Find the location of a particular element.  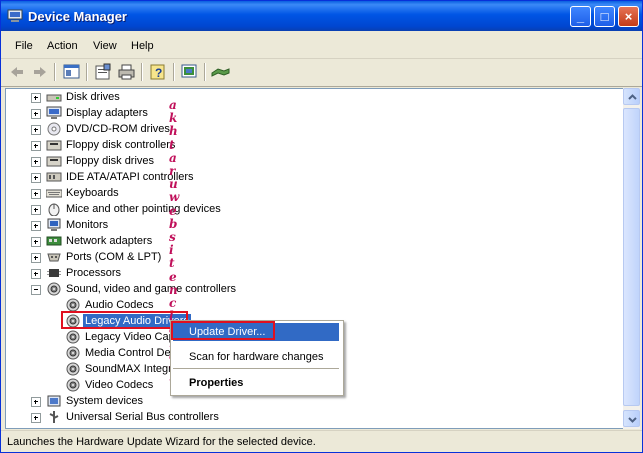

tree-row: Ports (COM & LPT) is located at coordinates (286, 257).